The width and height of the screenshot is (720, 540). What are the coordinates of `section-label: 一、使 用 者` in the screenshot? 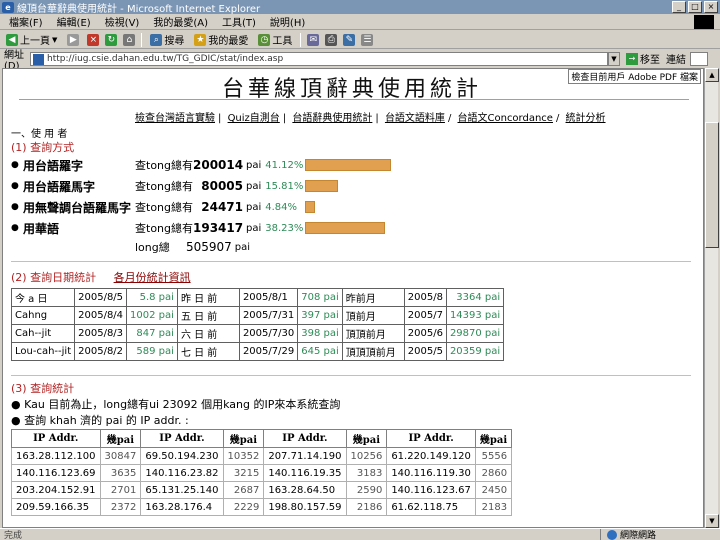 It's located at (39, 134).